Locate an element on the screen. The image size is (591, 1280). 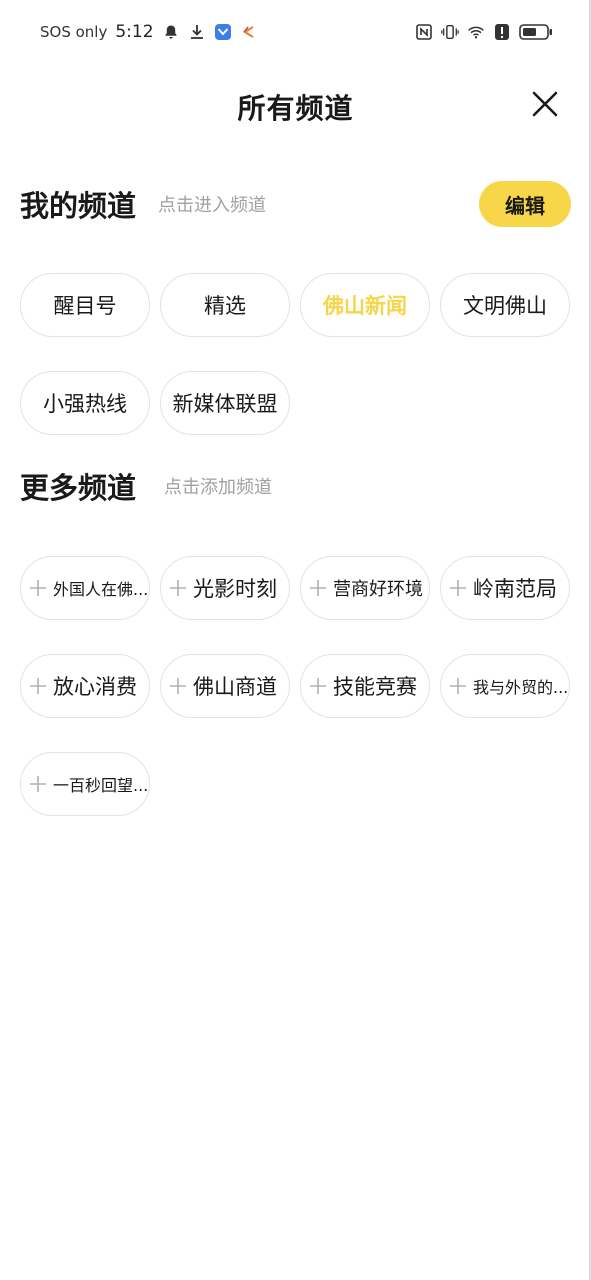
channel-label: 佛山新闻 is located at coordinates (365, 306).